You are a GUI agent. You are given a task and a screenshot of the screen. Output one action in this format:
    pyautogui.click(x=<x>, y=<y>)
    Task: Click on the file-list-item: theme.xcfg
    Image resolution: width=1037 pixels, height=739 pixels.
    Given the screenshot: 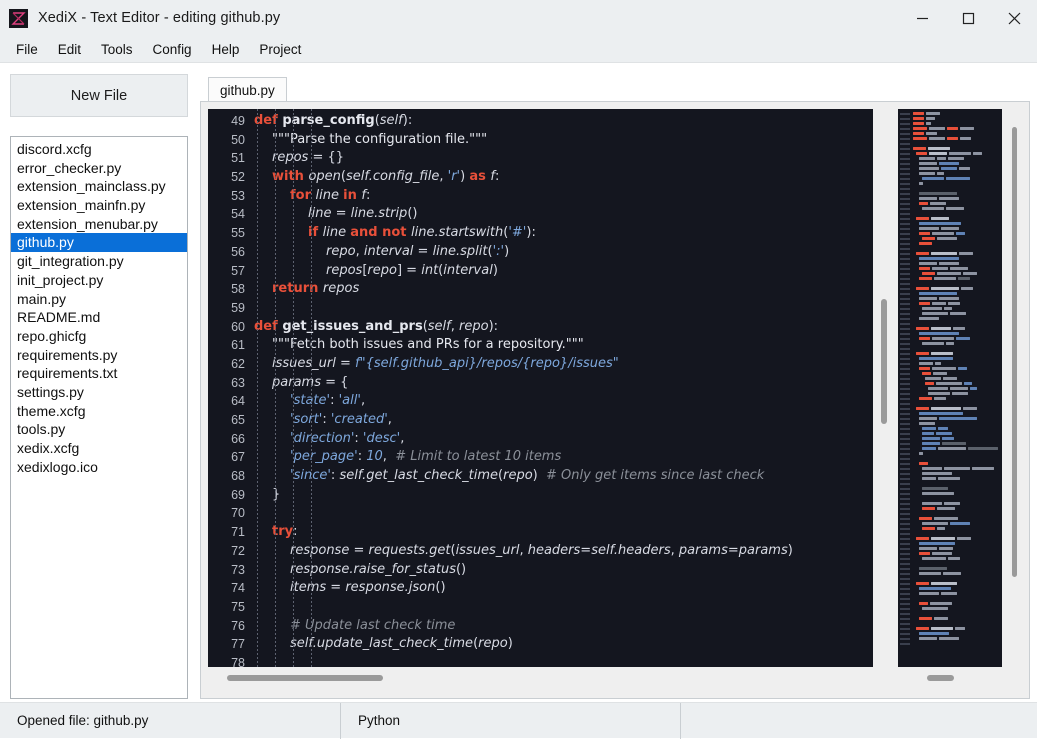 What is the action you would take?
    pyautogui.click(x=99, y=411)
    